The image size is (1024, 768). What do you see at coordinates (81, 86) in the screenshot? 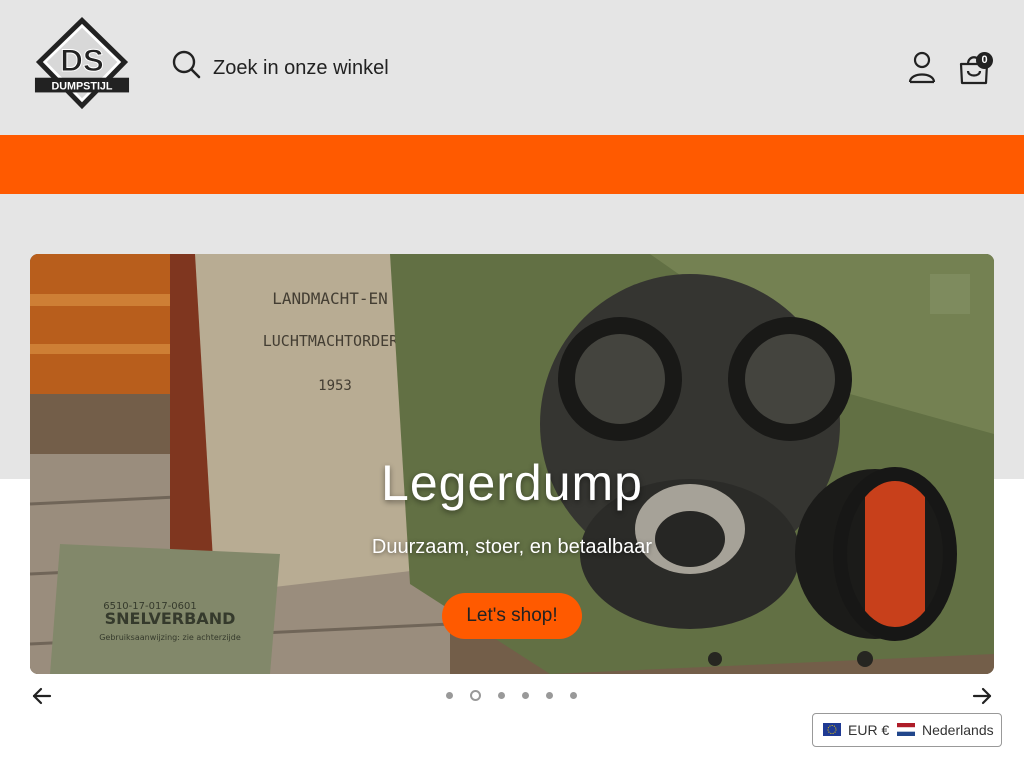
I see `logo-wordmark: DUMPSTIJL` at bounding box center [81, 86].